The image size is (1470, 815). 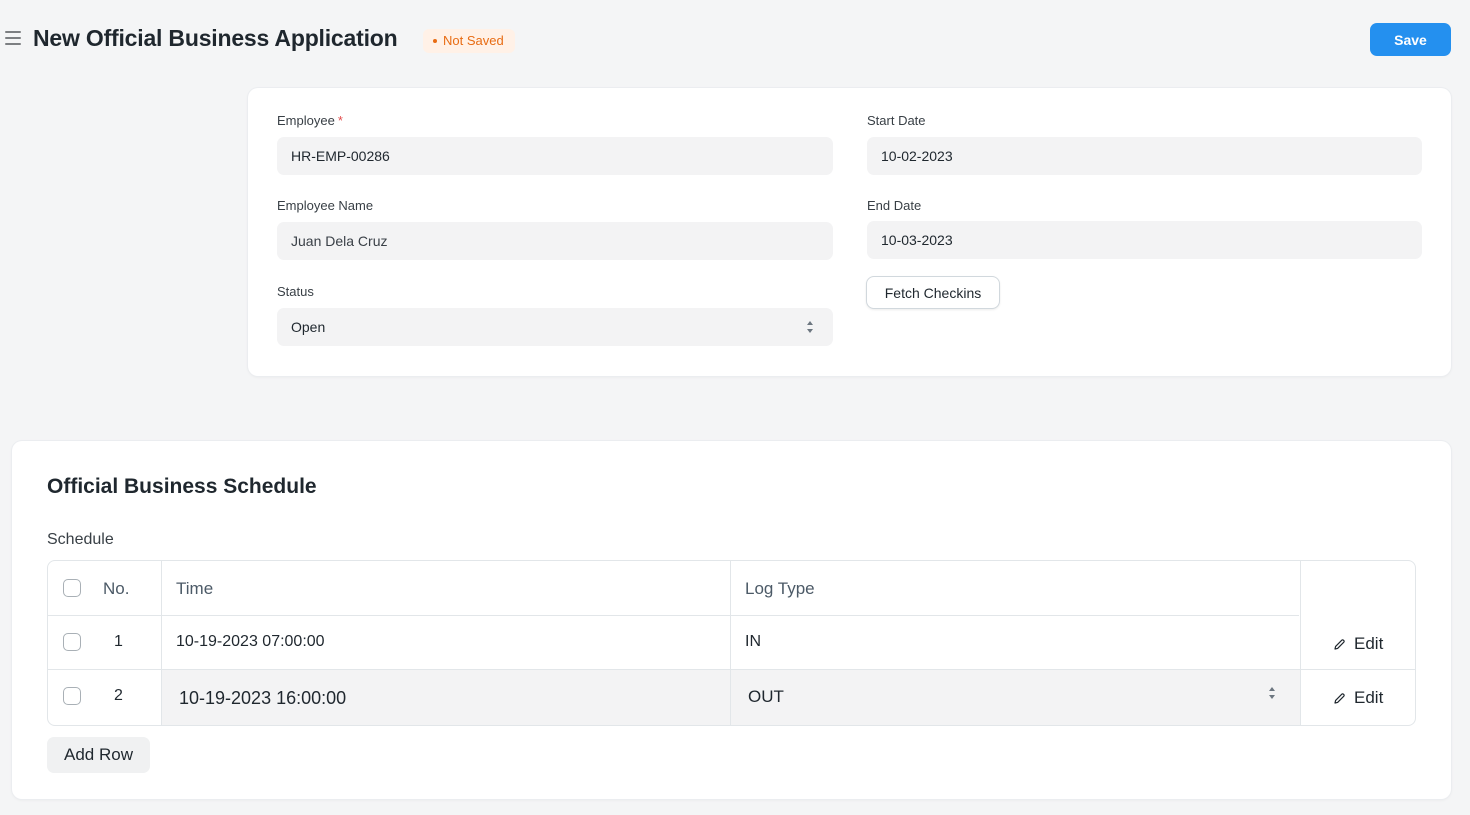 What do you see at coordinates (894, 205) in the screenshot?
I see `end-date-label: End Date` at bounding box center [894, 205].